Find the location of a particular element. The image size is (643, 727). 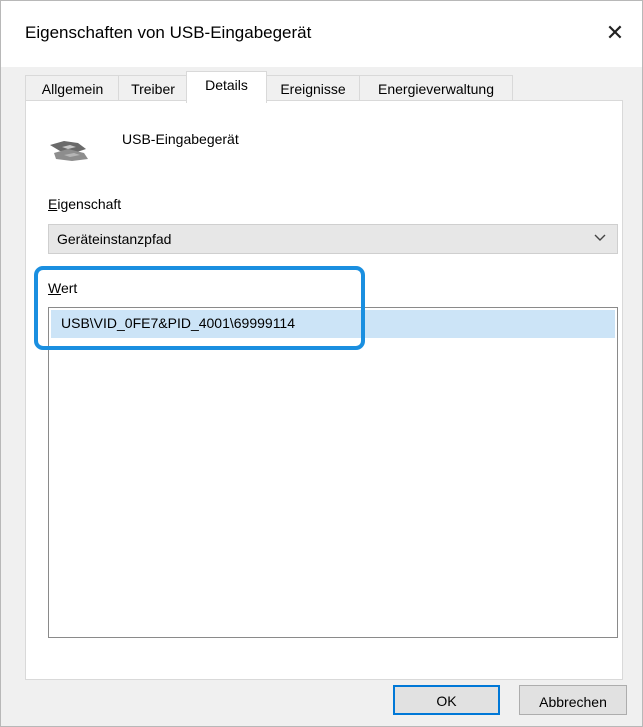

close-icon: ✕ is located at coordinates (615, 33).